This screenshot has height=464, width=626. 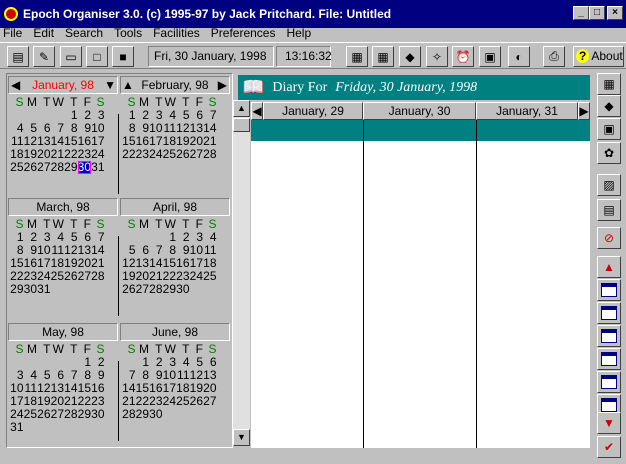 I want to click on print-icon: ⎙, so click(x=554, y=56).